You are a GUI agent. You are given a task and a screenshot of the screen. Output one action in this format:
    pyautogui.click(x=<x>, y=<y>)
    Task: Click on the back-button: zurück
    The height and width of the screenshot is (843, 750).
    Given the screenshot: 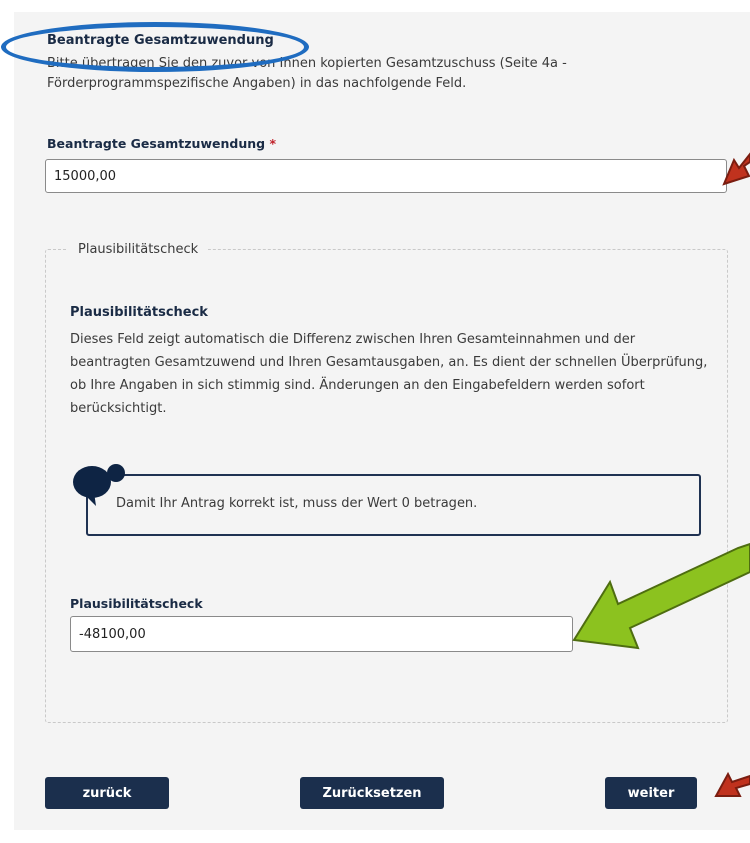 What is the action you would take?
    pyautogui.click(x=107, y=793)
    